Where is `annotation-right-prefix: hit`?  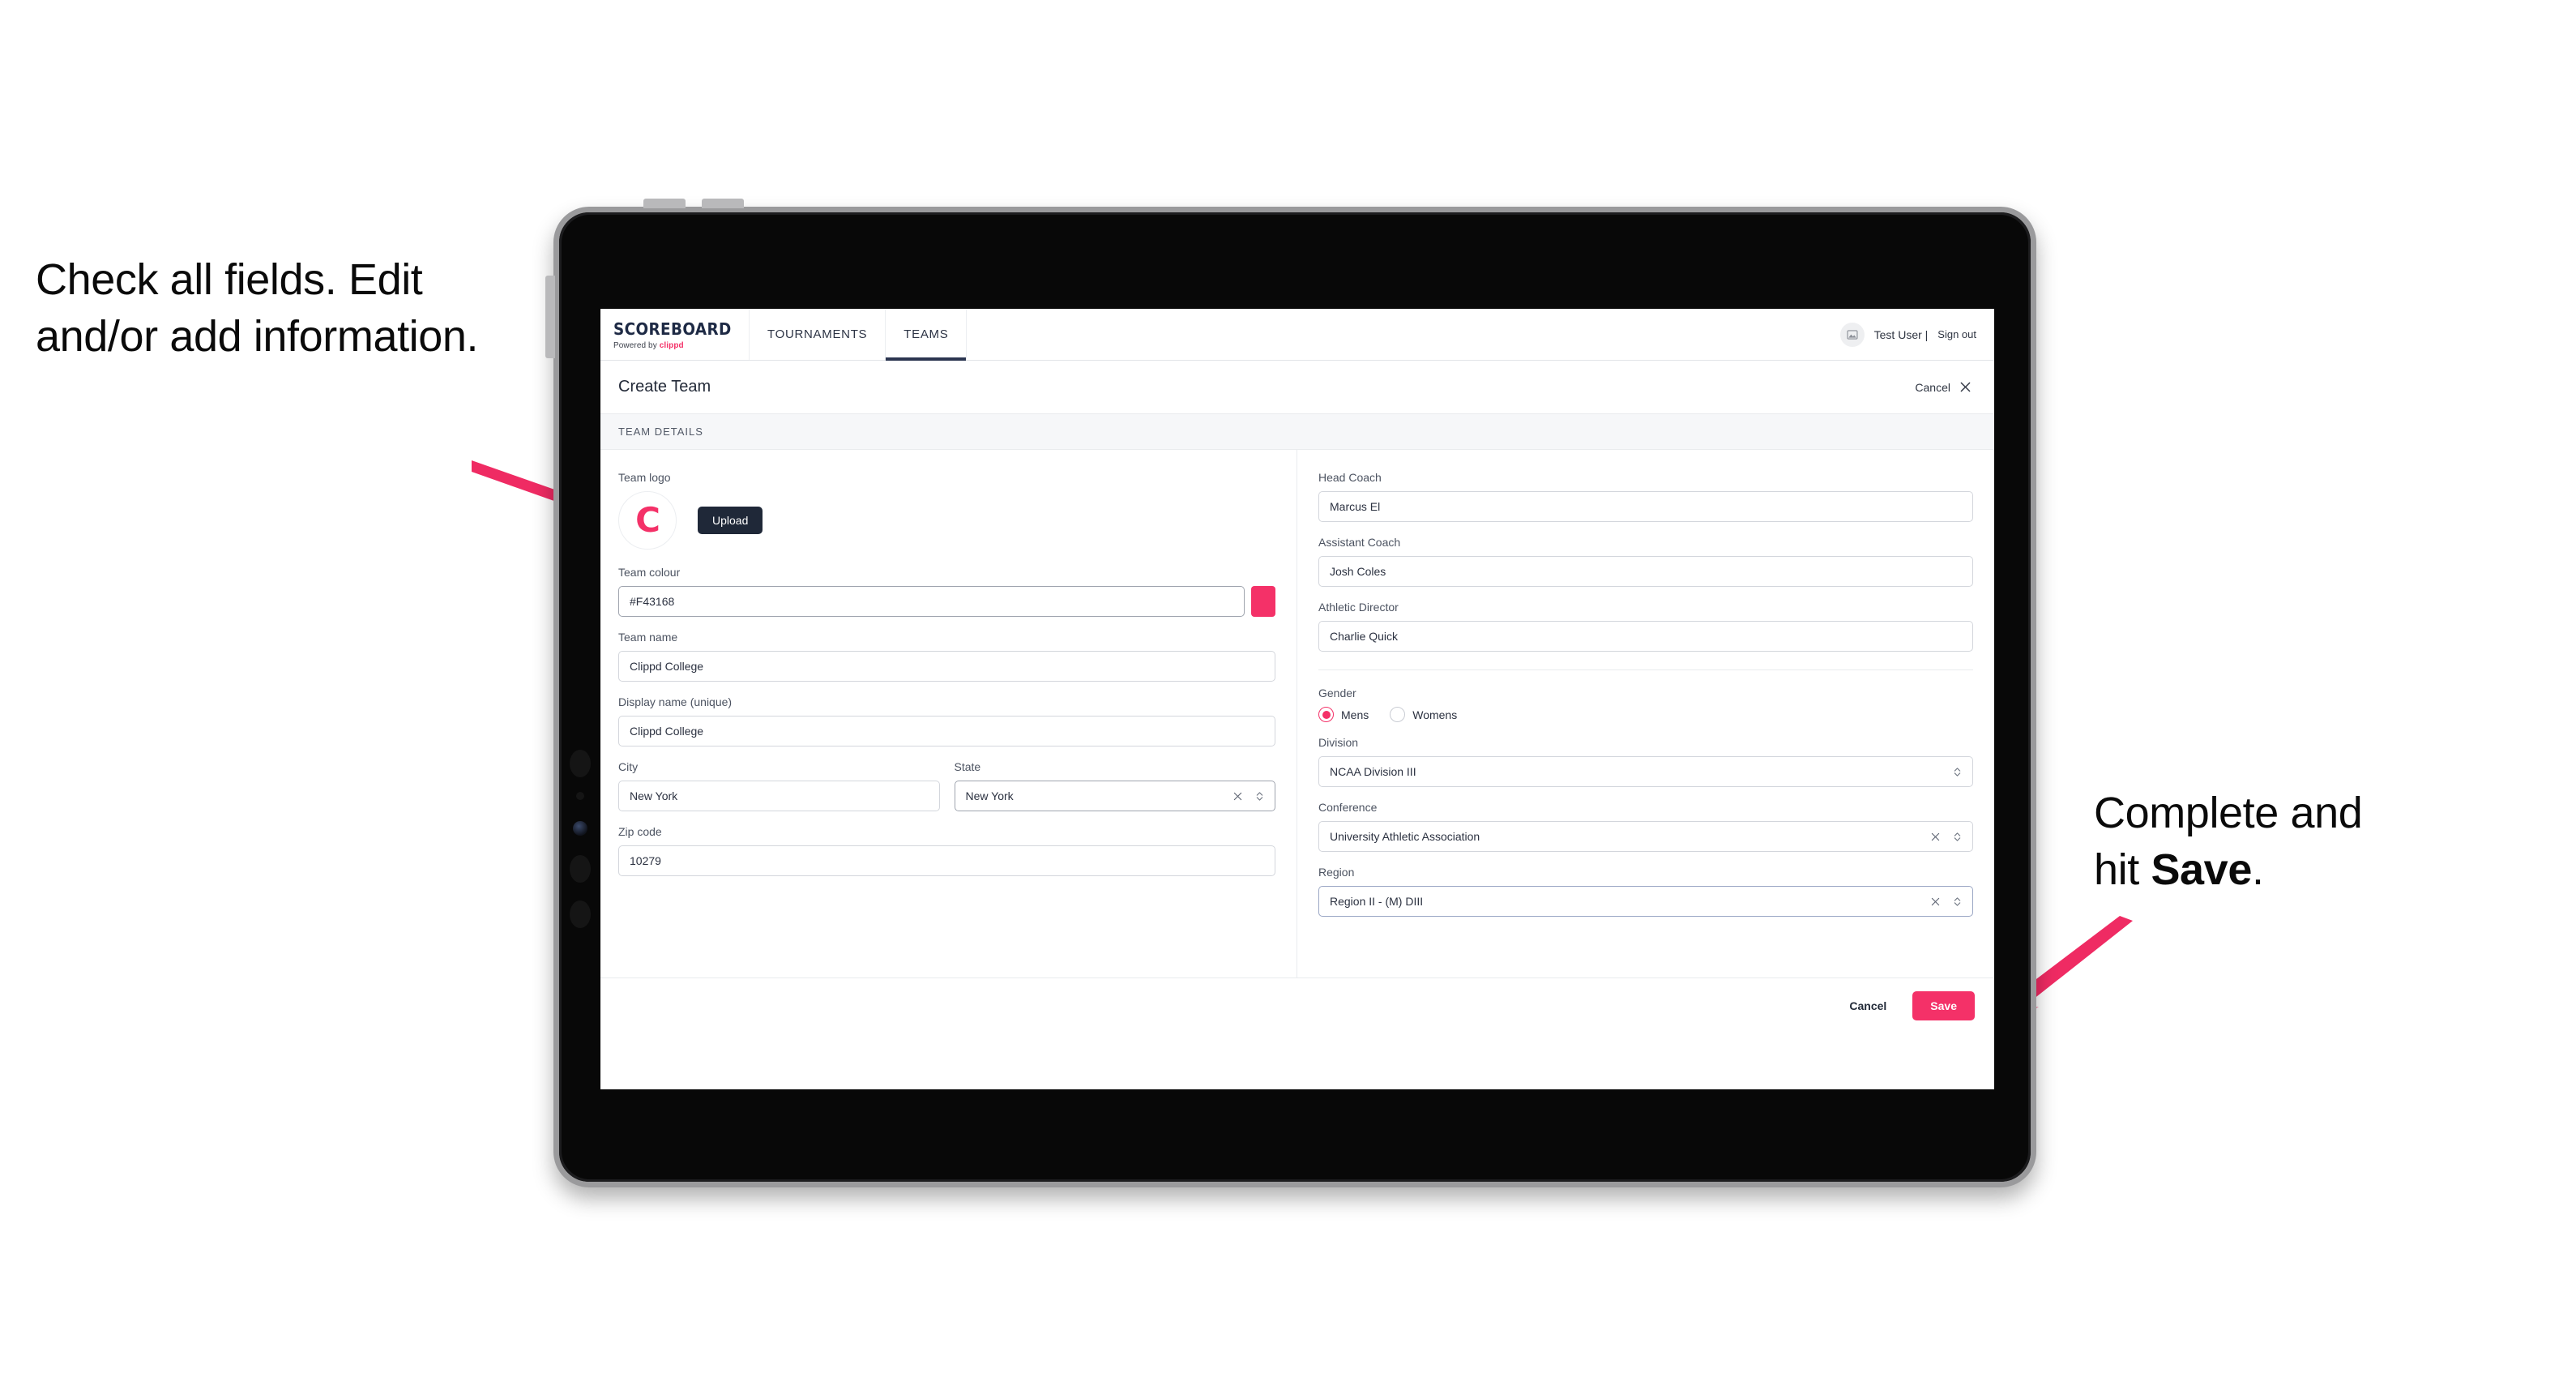
annotation-right-prefix: hit is located at coordinates (2122, 870).